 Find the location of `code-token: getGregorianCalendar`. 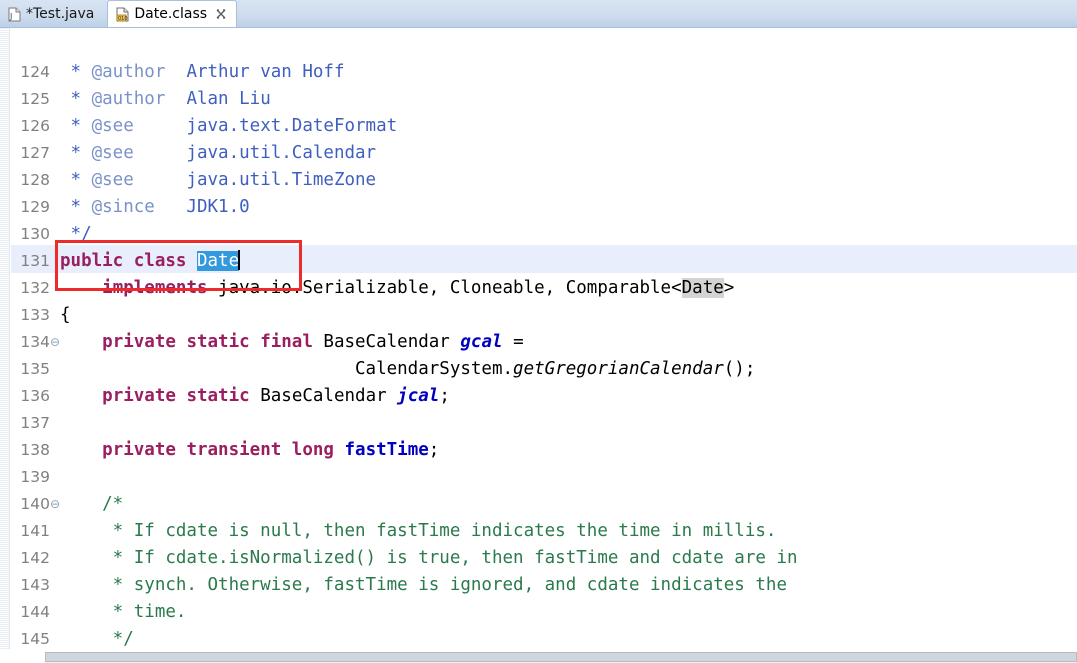

code-token: getGregorianCalendar is located at coordinates (618, 369).